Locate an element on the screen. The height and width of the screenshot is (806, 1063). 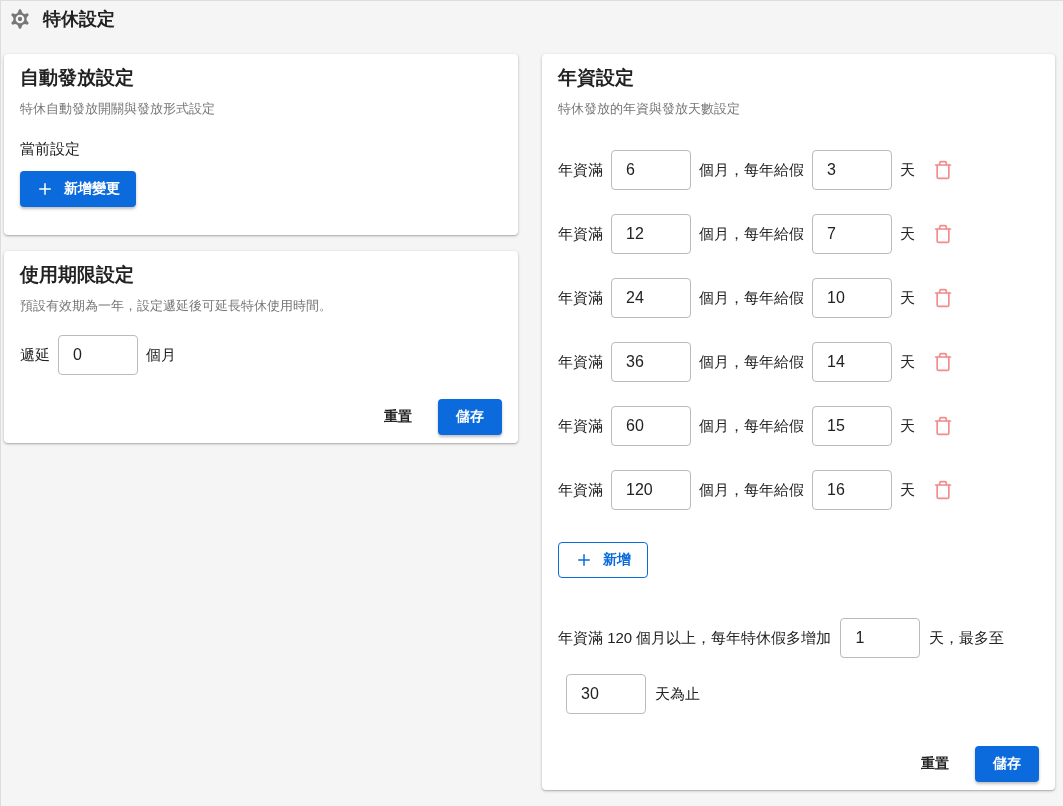
input-field: 10 is located at coordinates (852, 298).